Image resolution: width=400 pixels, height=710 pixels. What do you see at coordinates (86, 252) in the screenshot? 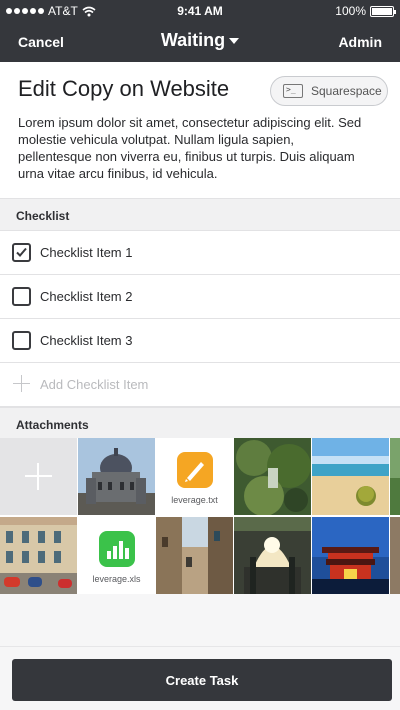
I see `checklist-item-label: Checklist Item 1` at bounding box center [86, 252].